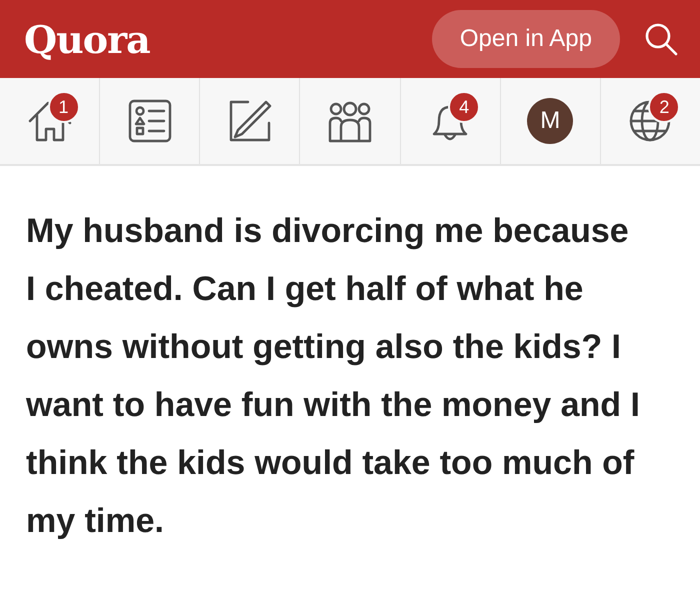  Describe the element at coordinates (349, 121) in the screenshot. I see `people-icon` at that location.